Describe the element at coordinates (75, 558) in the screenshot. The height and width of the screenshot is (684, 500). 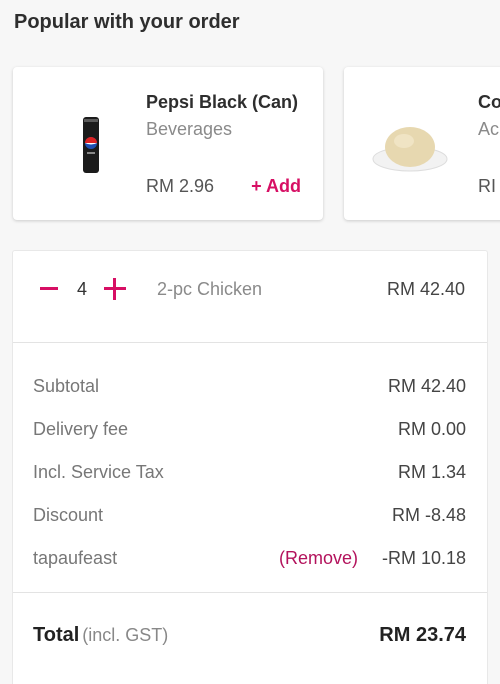
I see `voucher-code: tapaufeast` at that location.